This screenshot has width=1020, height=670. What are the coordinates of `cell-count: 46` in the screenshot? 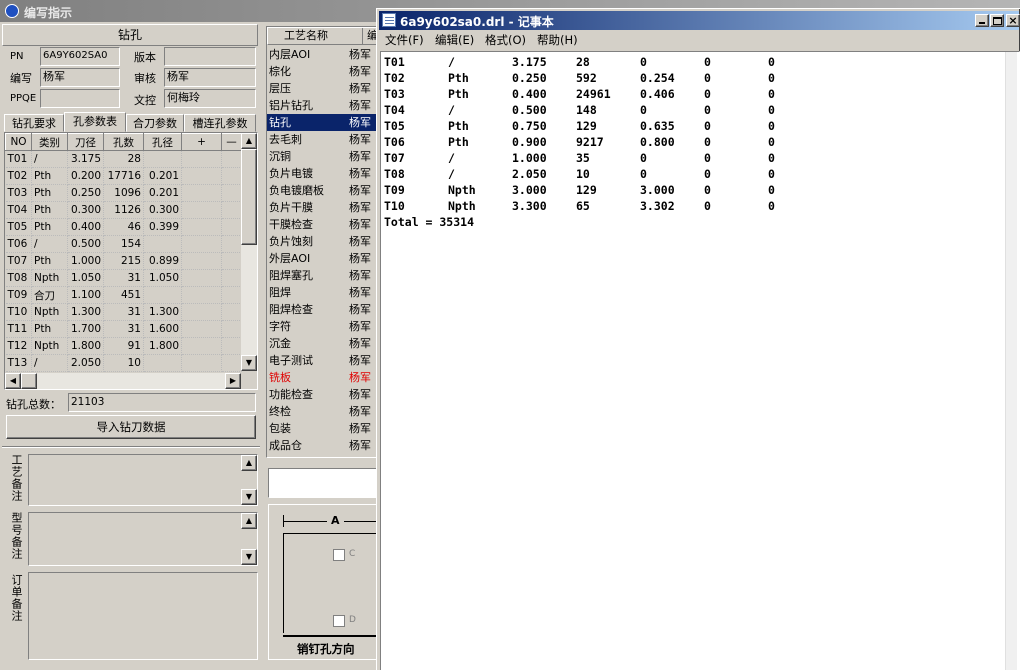 It's located at (123, 227).